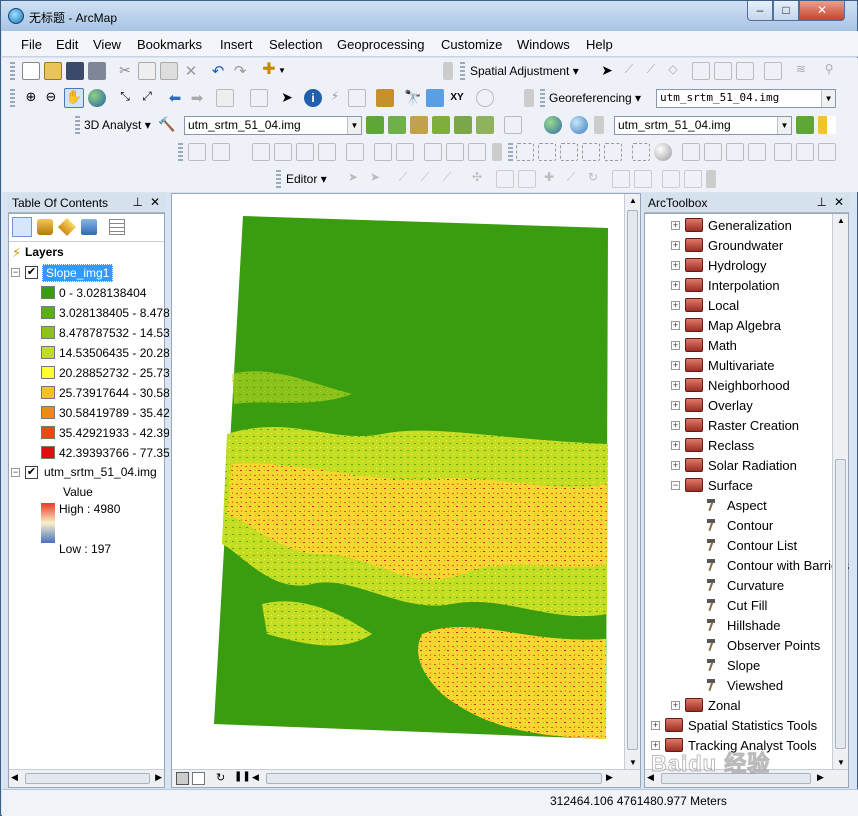 Image resolution: width=858 pixels, height=816 pixels. I want to click on options-icon, so click(117, 227).